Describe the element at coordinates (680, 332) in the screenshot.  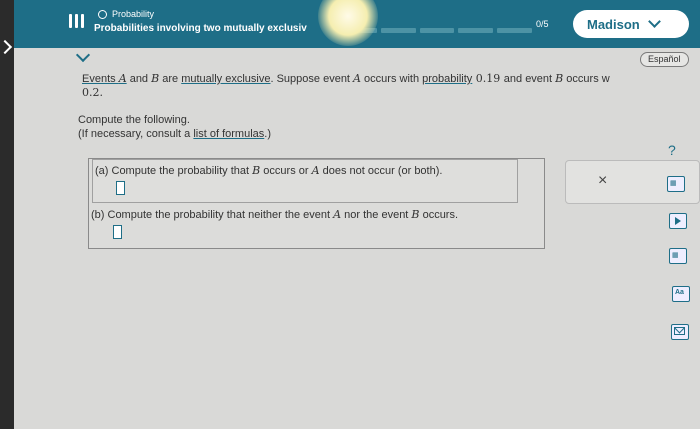
I see `message-envelope-icon` at that location.